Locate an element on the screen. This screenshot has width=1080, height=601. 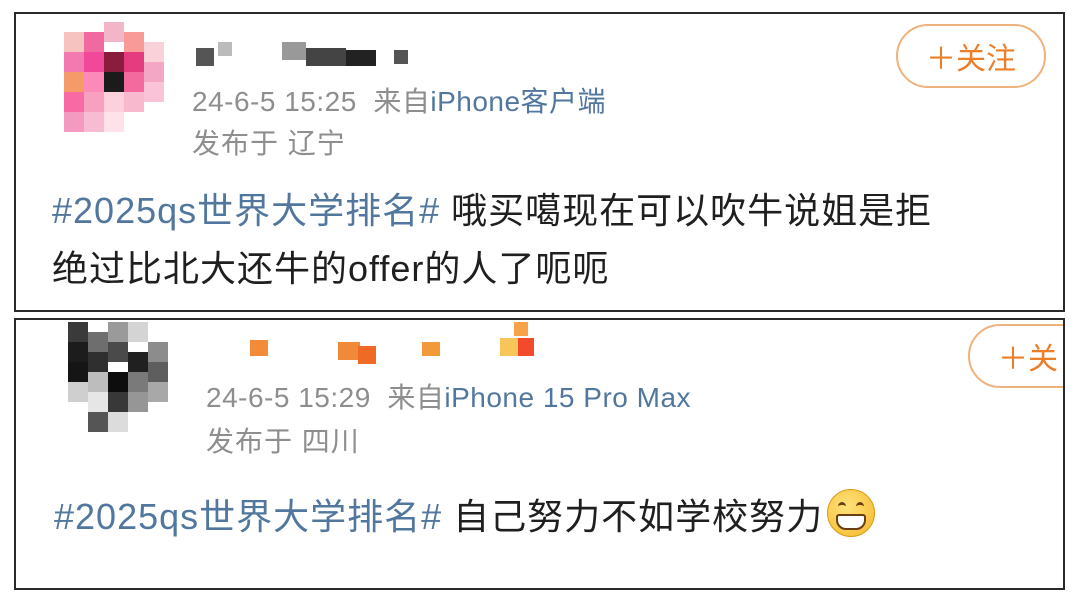
post-text-line-2: 绝过比北大还牛的offer的人了呃呃 is located at coordinates (331, 268).